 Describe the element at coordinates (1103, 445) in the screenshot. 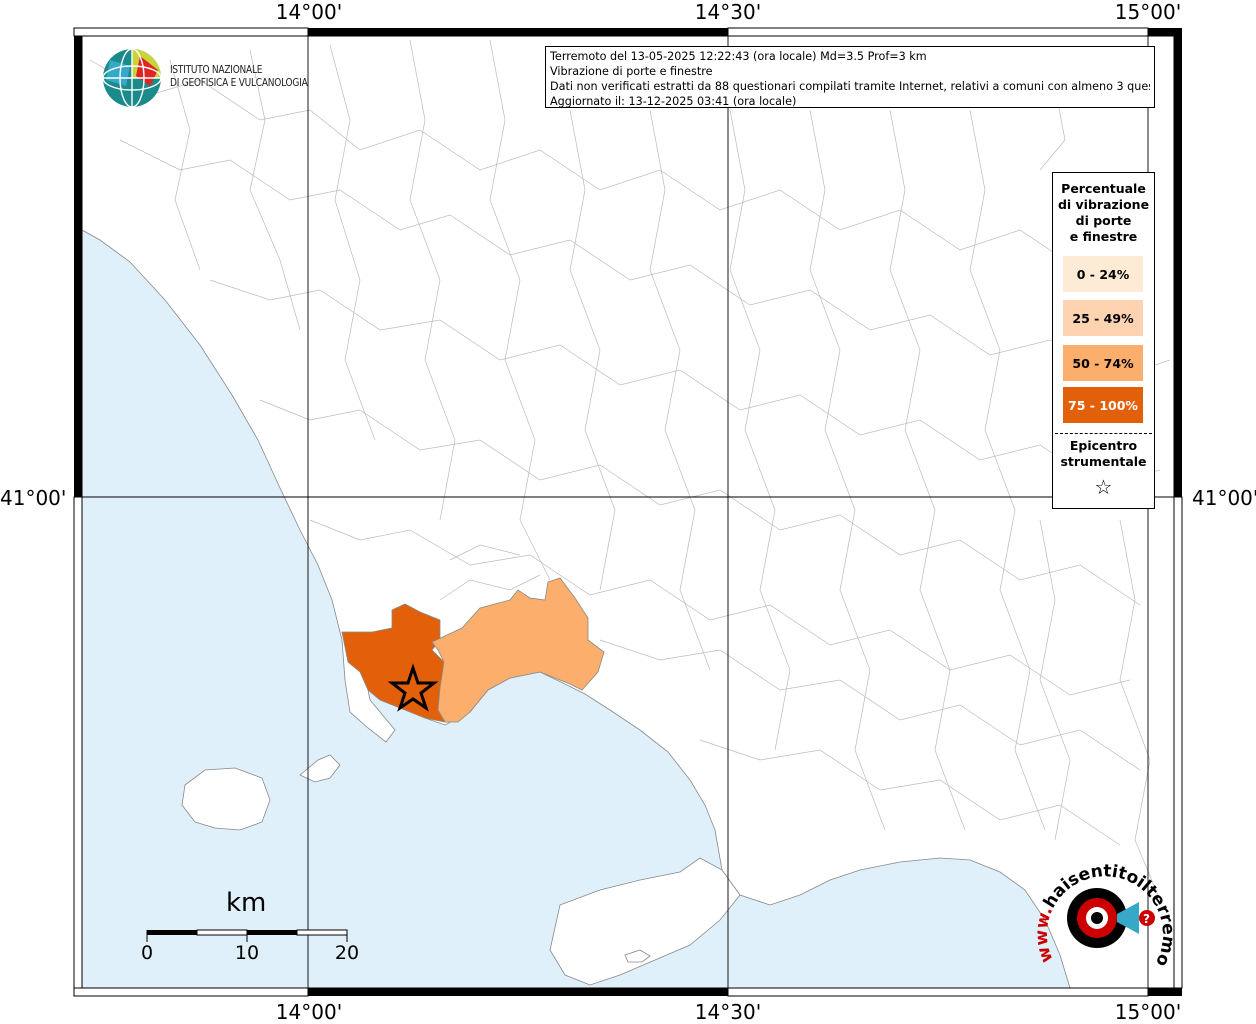

I see `epicenter-title-line-1: Epicentro` at that location.